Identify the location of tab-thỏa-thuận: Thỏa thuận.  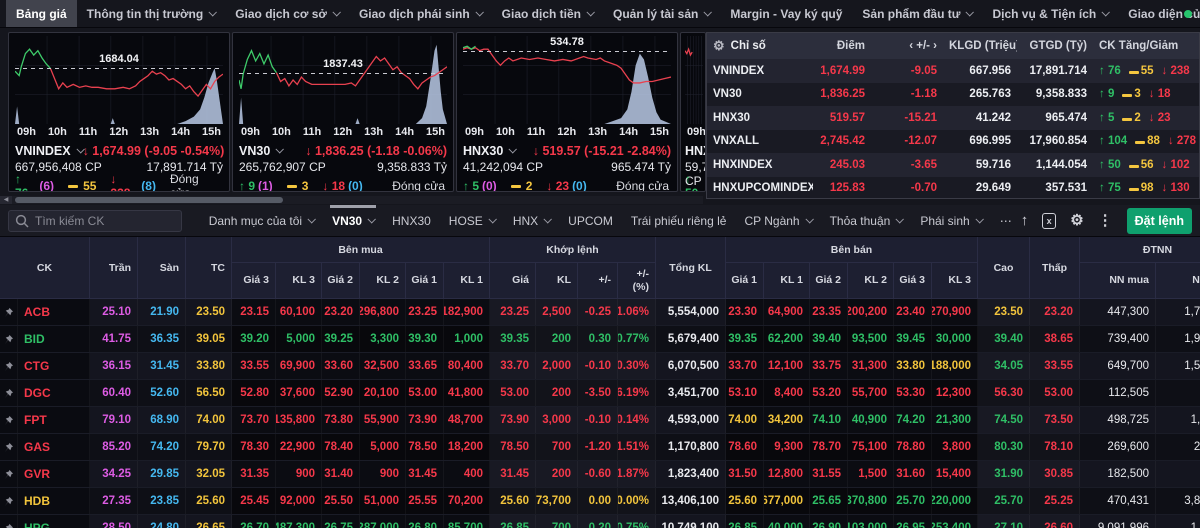
(866, 221).